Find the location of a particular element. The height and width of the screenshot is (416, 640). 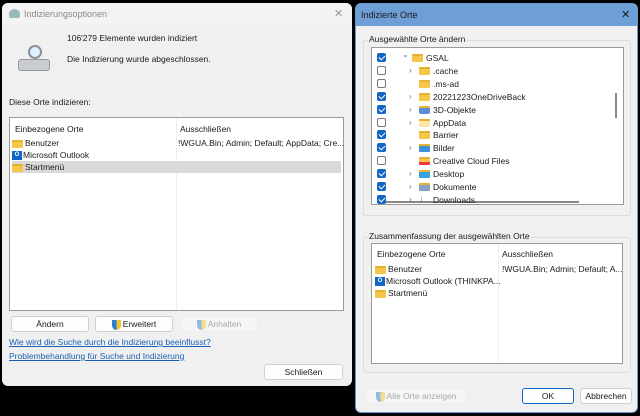

tree-item-label: Bilder is located at coordinates (444, 148).